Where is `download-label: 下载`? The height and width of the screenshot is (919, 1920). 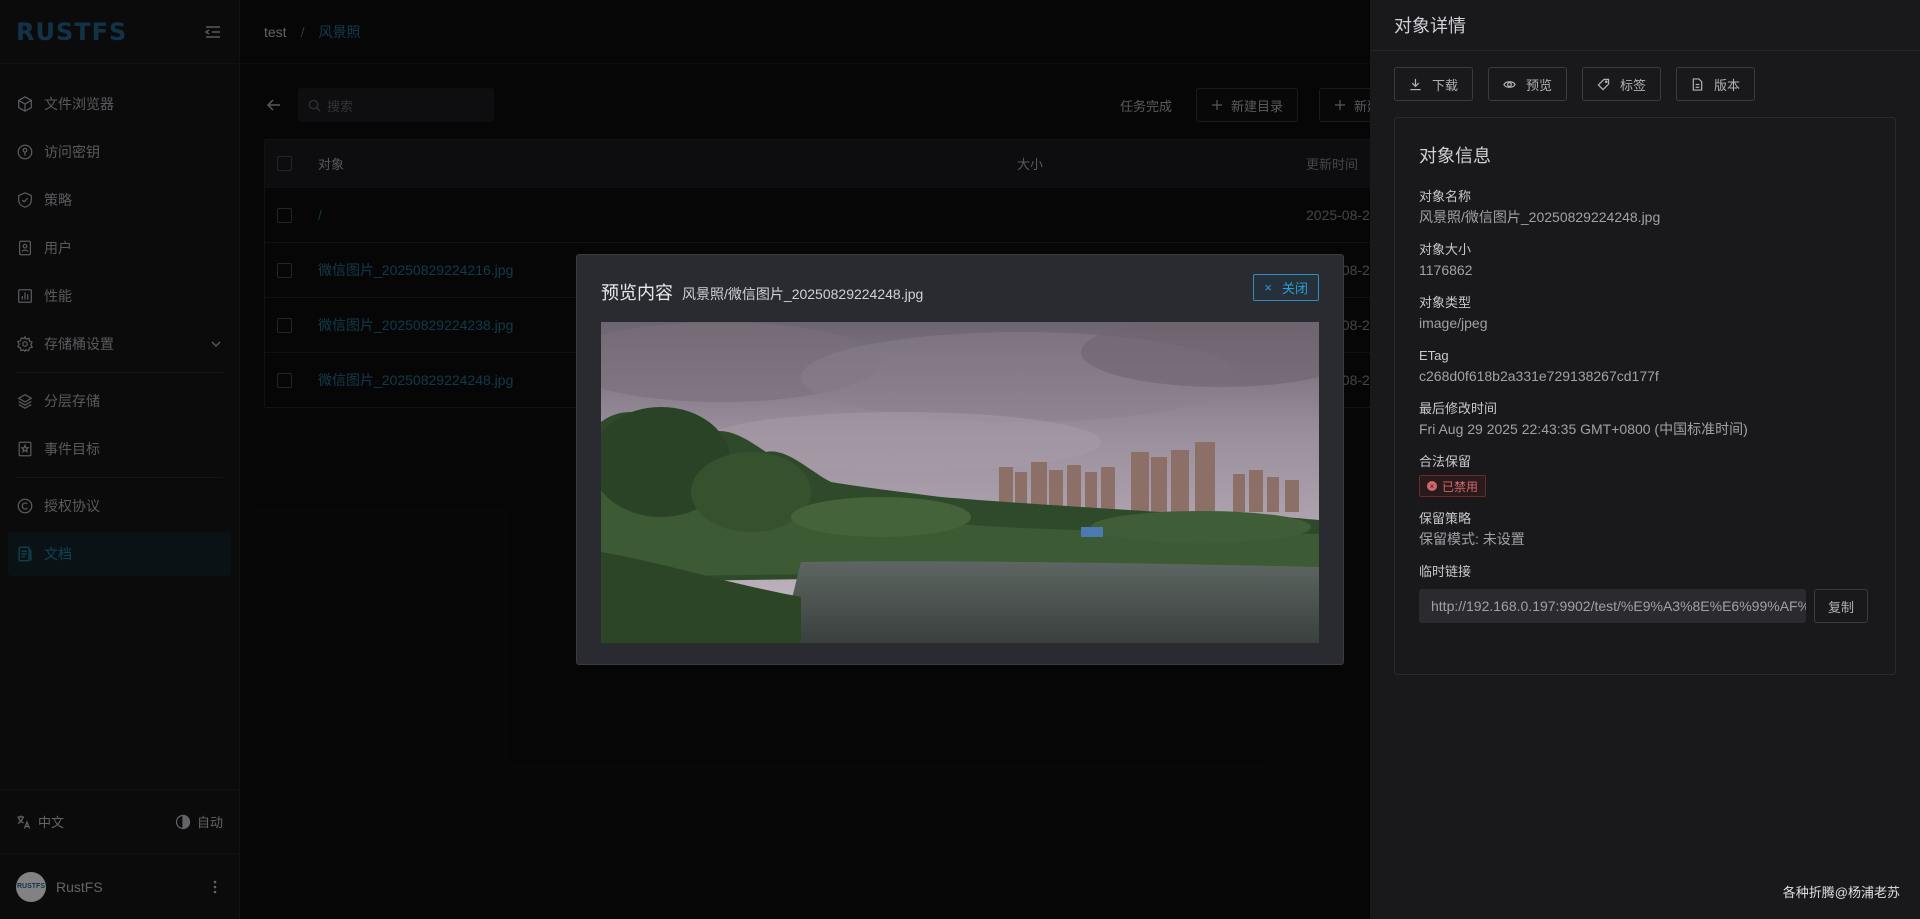
download-label: 下载 is located at coordinates (1445, 85).